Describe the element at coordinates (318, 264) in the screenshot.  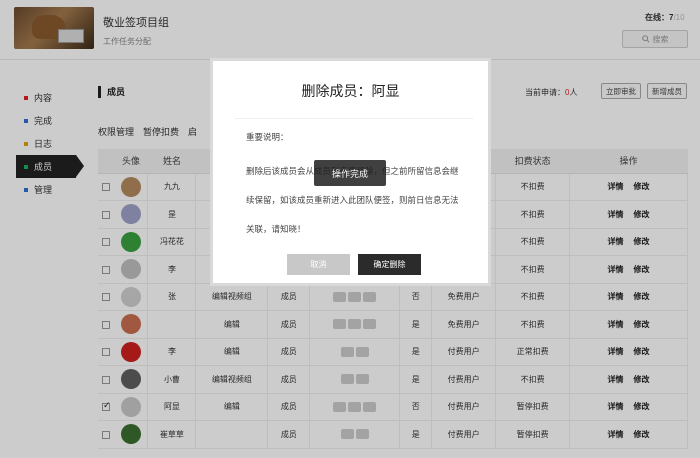
I see `cancel-button: 取消` at that location.